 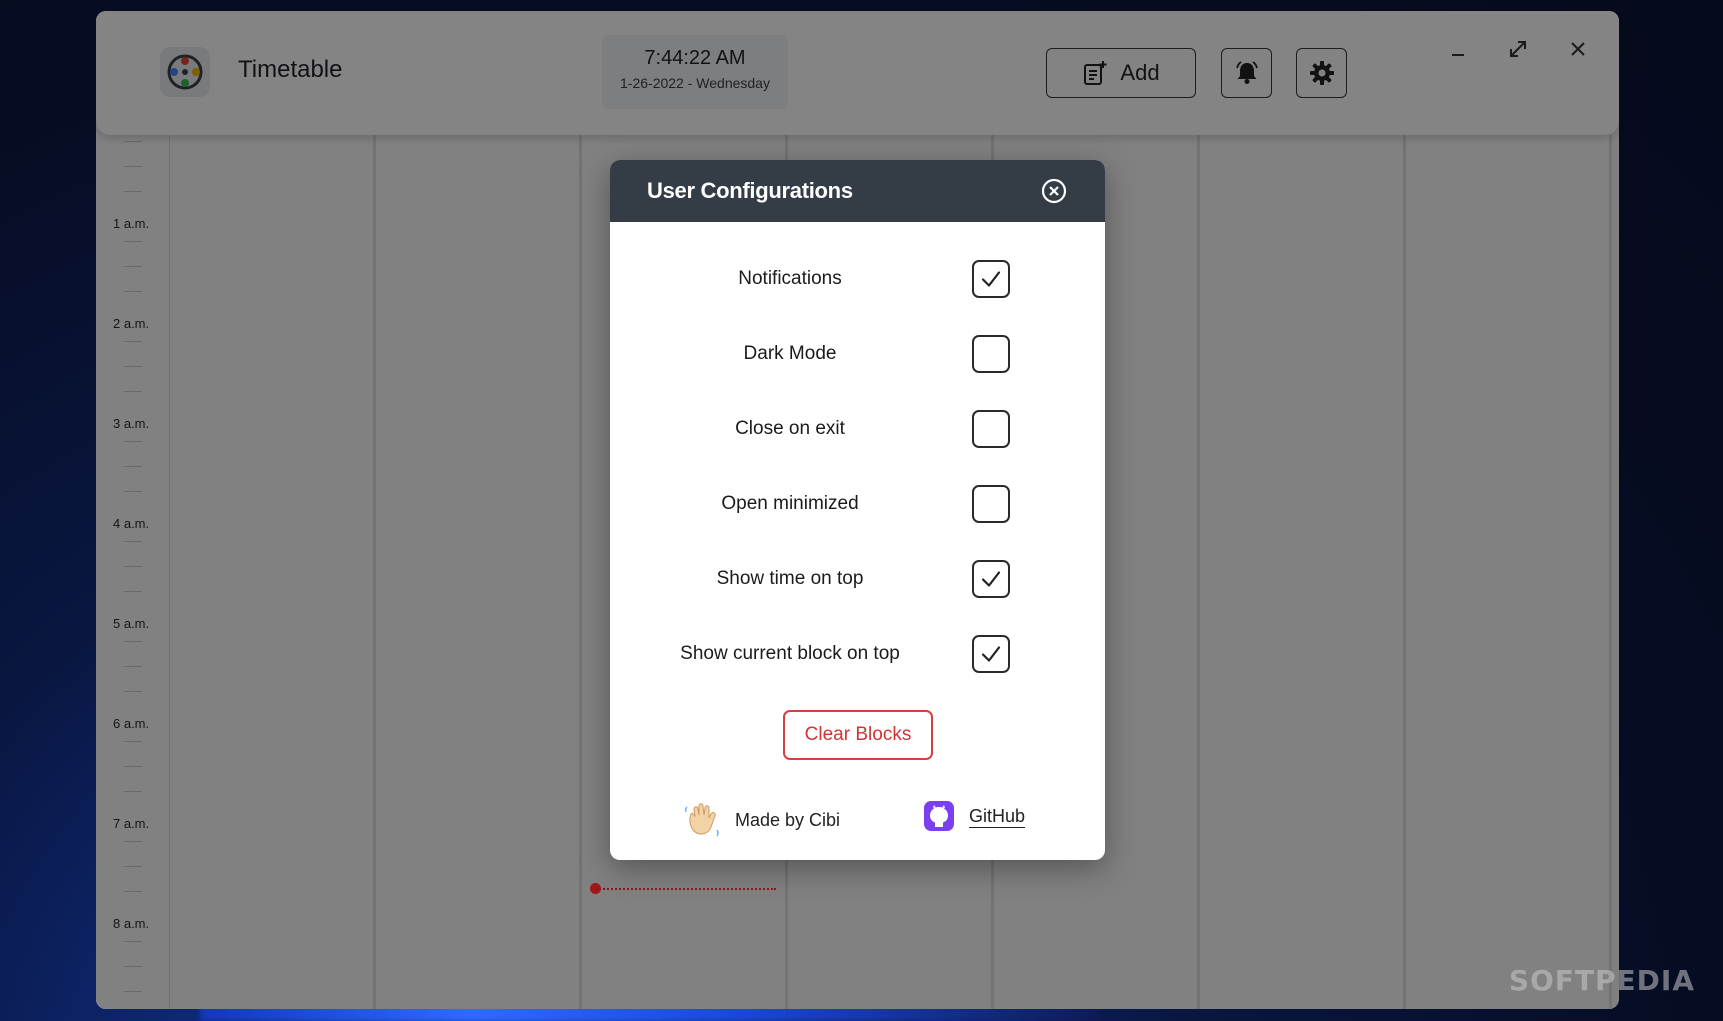 I want to click on config-option-label: Open minimized, so click(x=790, y=503).